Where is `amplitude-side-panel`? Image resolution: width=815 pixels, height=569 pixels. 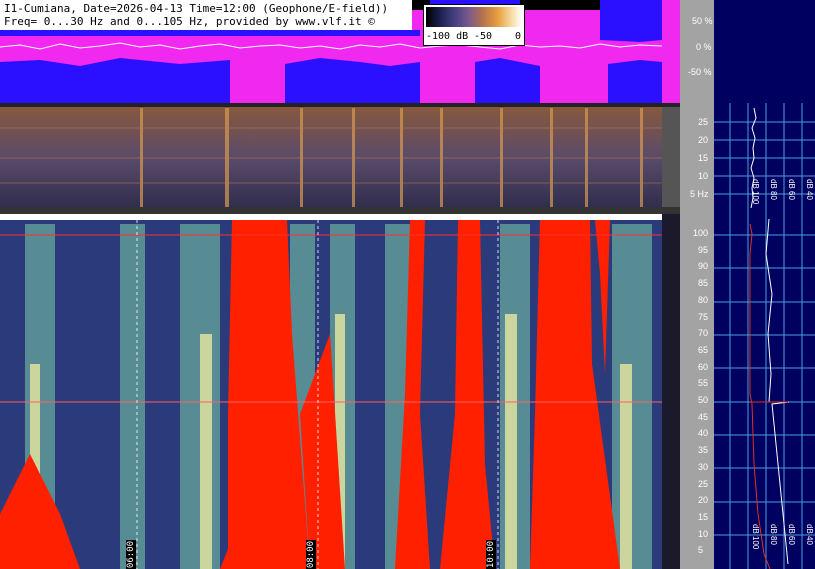
amplitude-side-panel is located at coordinates (764, 51).